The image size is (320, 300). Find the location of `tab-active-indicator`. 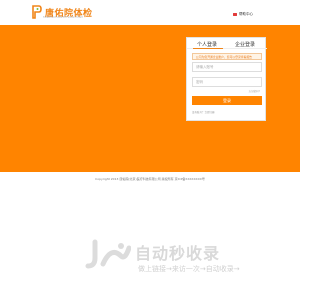

tab-active-indicator is located at coordinates (208, 48).